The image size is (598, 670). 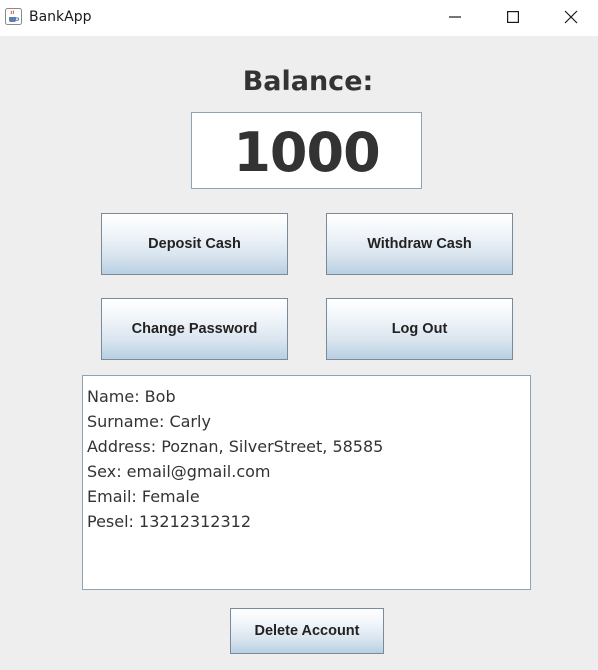 What do you see at coordinates (194, 244) in the screenshot?
I see `deposit-cash-button: Deposit Cash` at bounding box center [194, 244].